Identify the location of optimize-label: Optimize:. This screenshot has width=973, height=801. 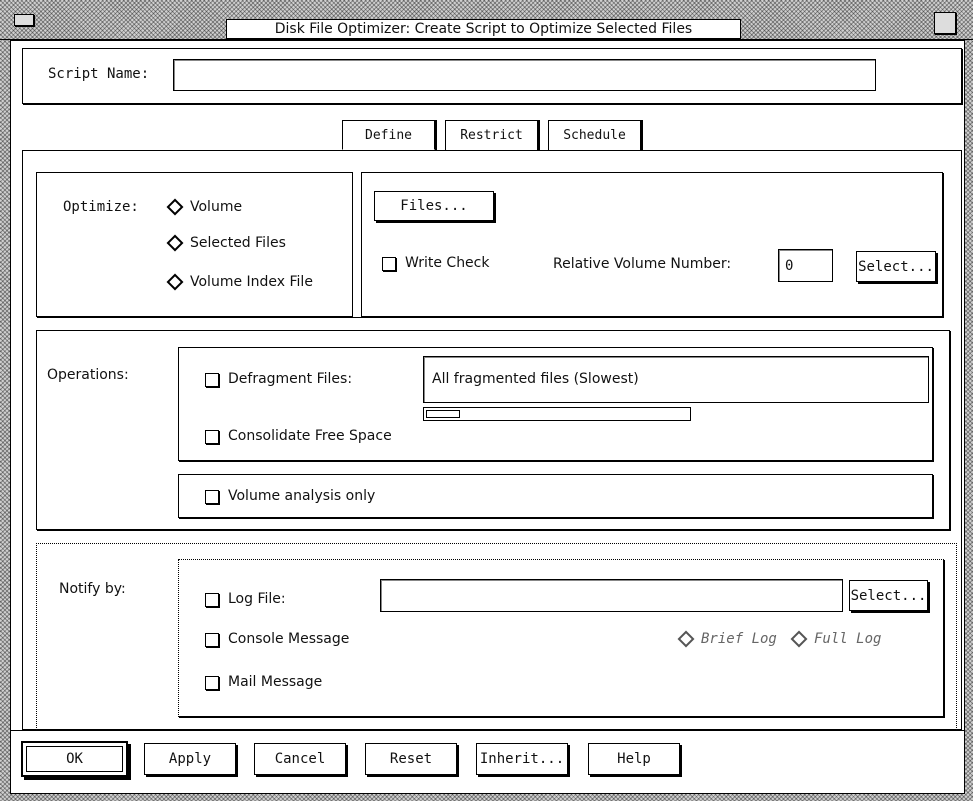
(101, 207).